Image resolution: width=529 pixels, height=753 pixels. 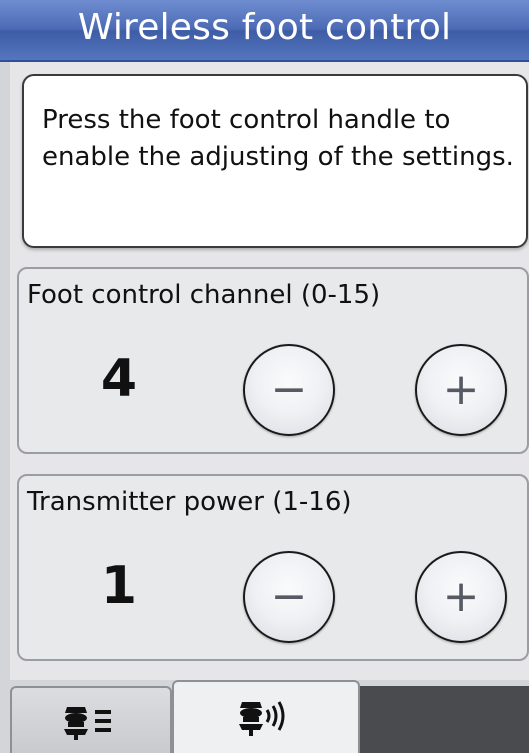 What do you see at coordinates (264, 27) in the screenshot?
I see `page-title: Wireless foot control` at bounding box center [264, 27].